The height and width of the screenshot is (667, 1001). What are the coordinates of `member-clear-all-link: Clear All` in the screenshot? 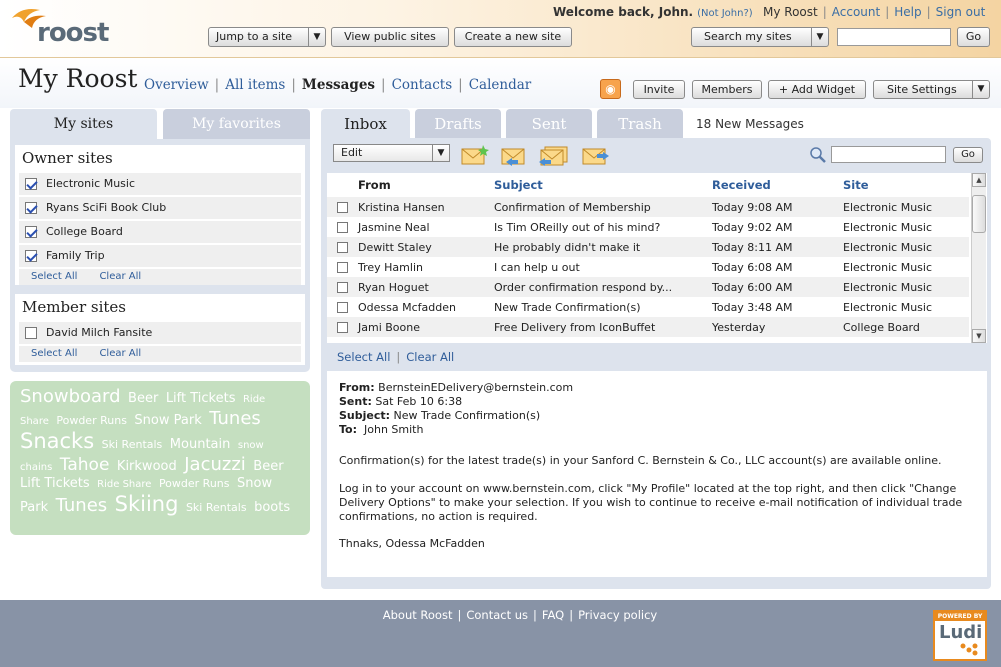 It's located at (120, 353).